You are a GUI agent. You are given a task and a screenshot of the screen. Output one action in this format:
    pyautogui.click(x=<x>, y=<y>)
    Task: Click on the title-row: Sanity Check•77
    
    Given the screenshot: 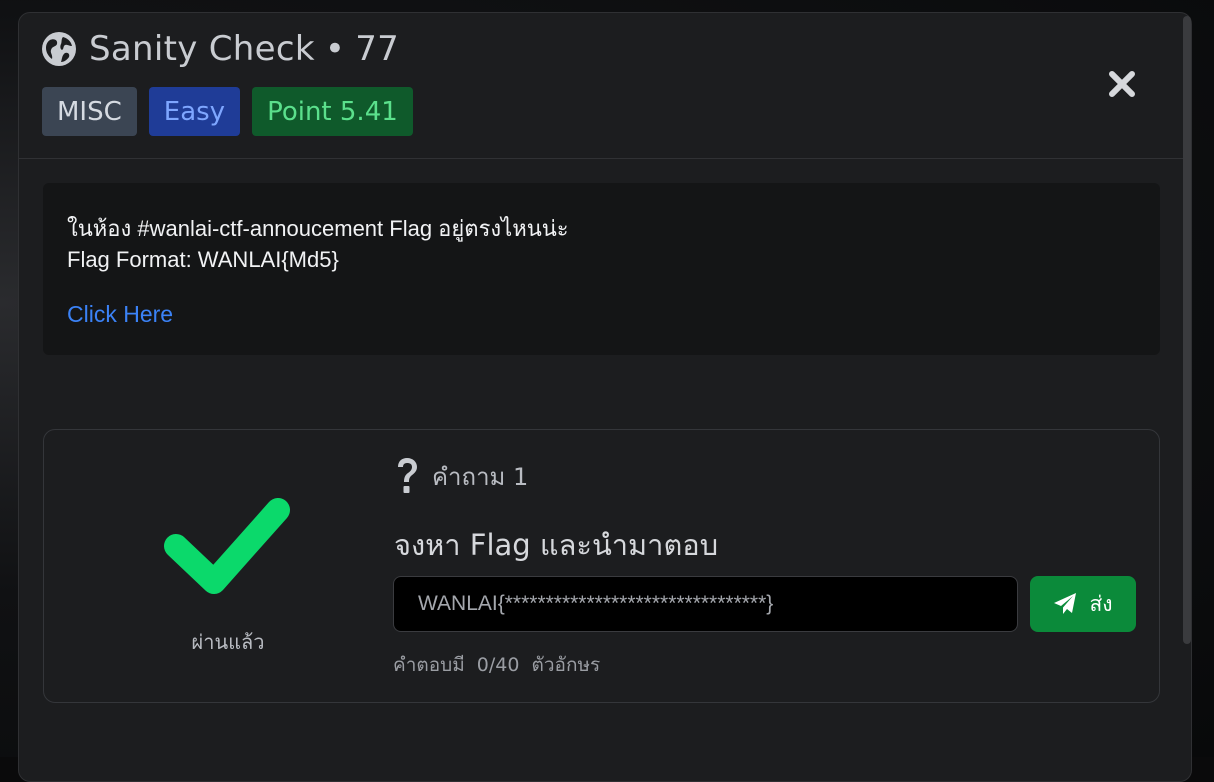 What is the action you would take?
    pyautogui.click(x=220, y=49)
    